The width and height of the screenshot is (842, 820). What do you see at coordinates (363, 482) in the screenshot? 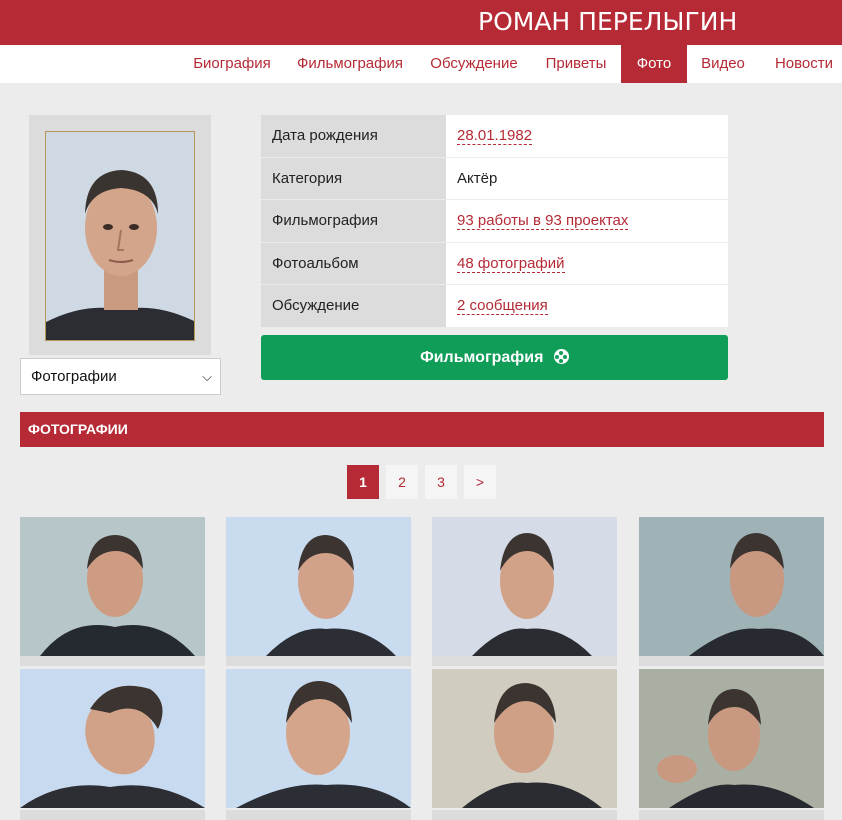
I see `page-button-1: 1` at bounding box center [363, 482].